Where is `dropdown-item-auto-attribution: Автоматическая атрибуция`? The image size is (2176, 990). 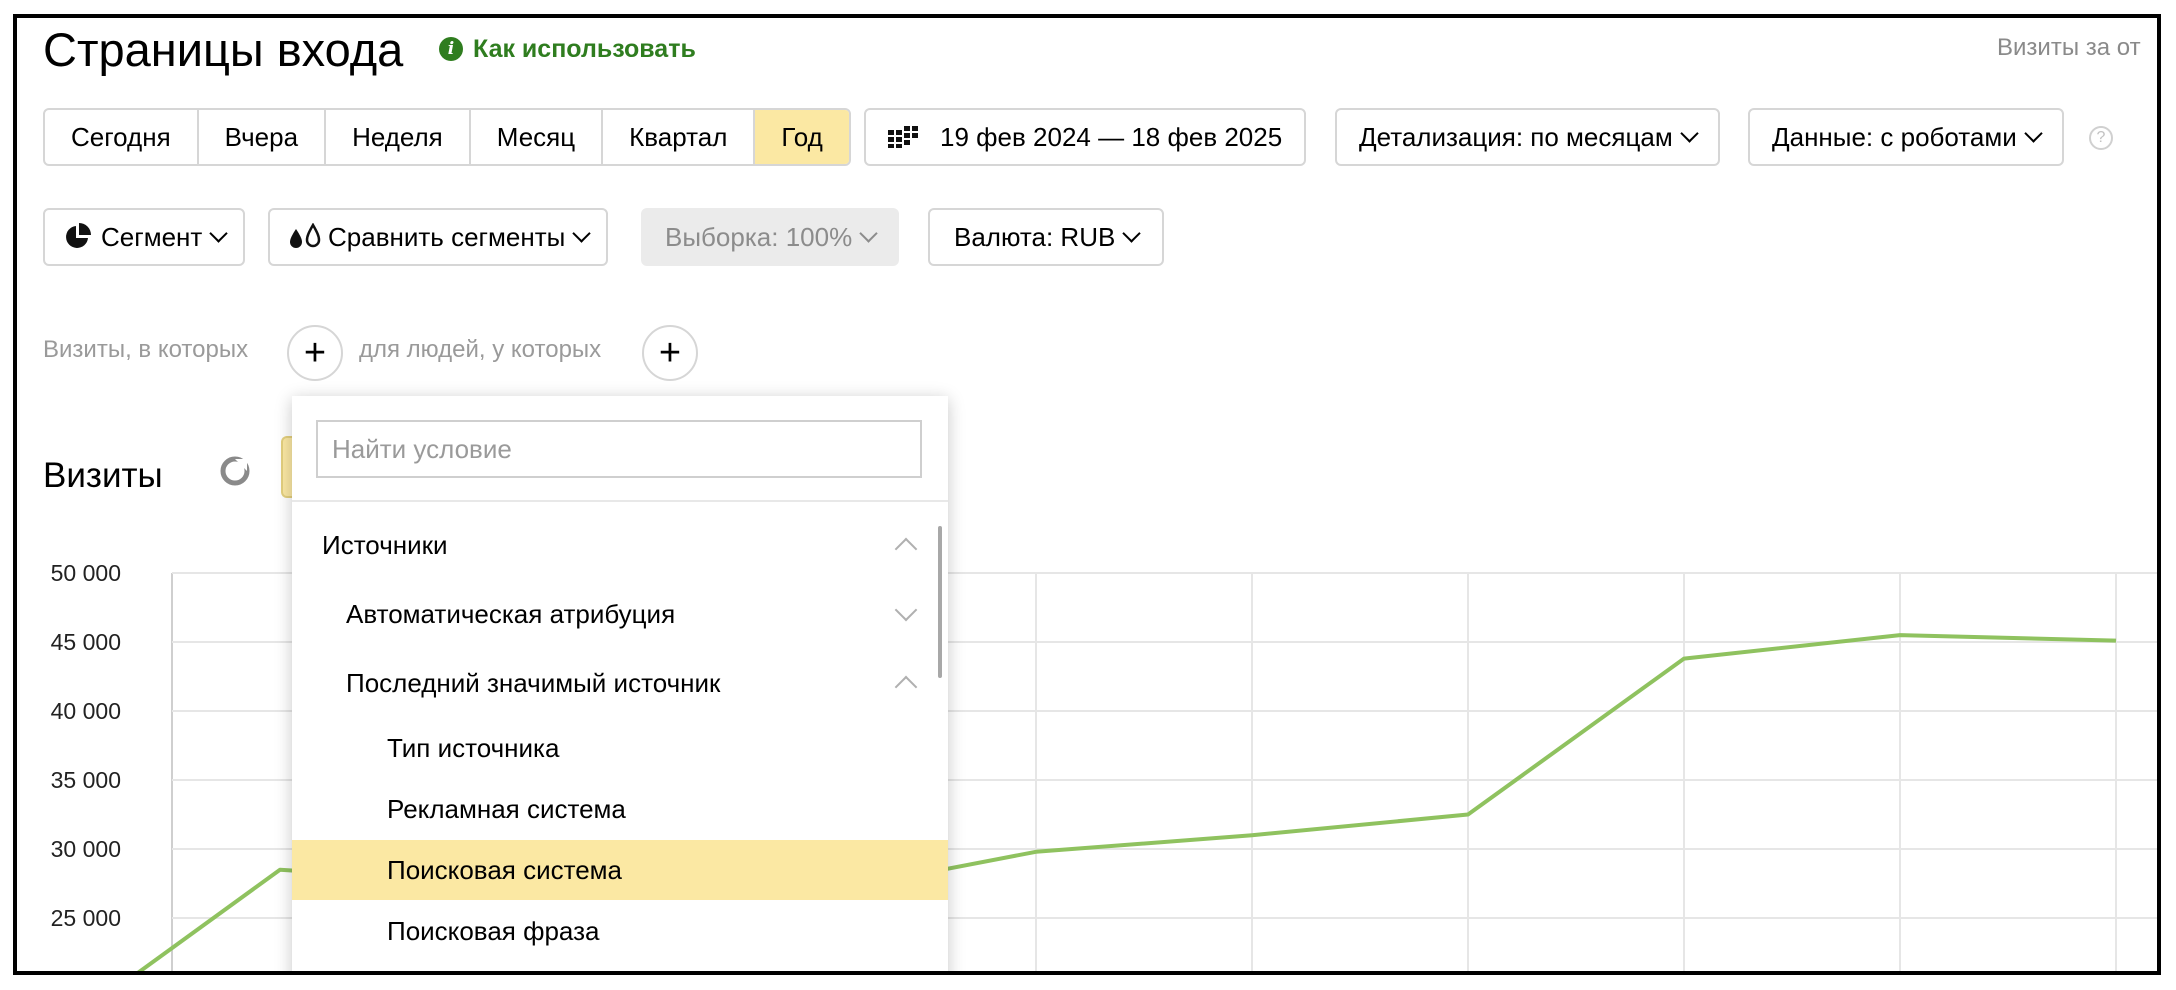
dropdown-item-auto-attribution: Автоматическая атрибуция is located at coordinates (620, 614).